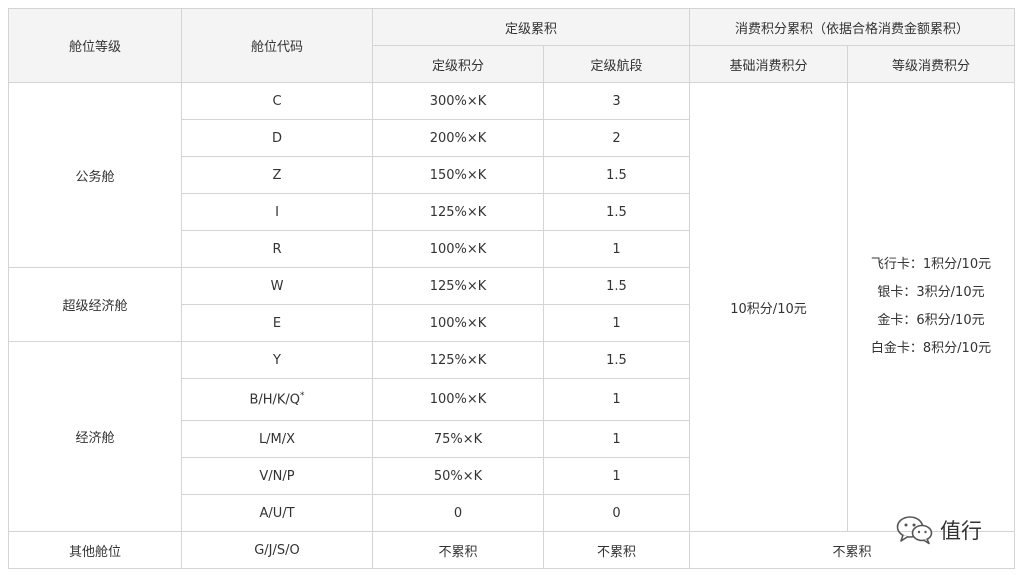 Image resolution: width=1021 pixels, height=575 pixels. What do you see at coordinates (95, 45) in the screenshot?
I see `header-cabin-class: 舱位等级` at bounding box center [95, 45].